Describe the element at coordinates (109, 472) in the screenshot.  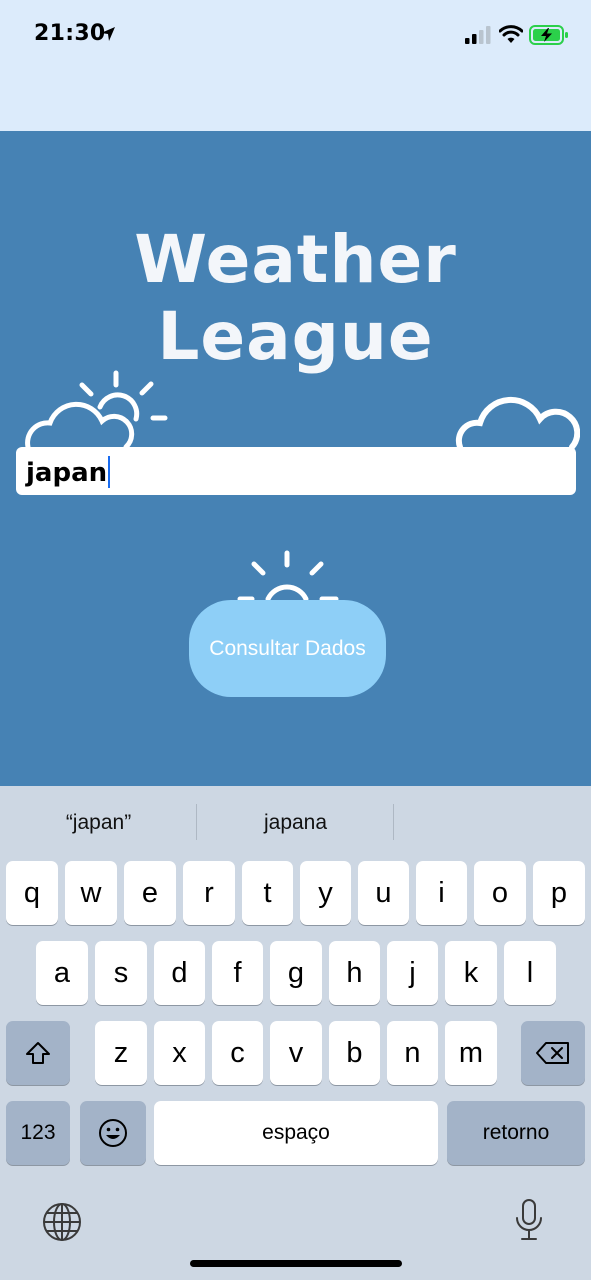
I see `text-caret` at that location.